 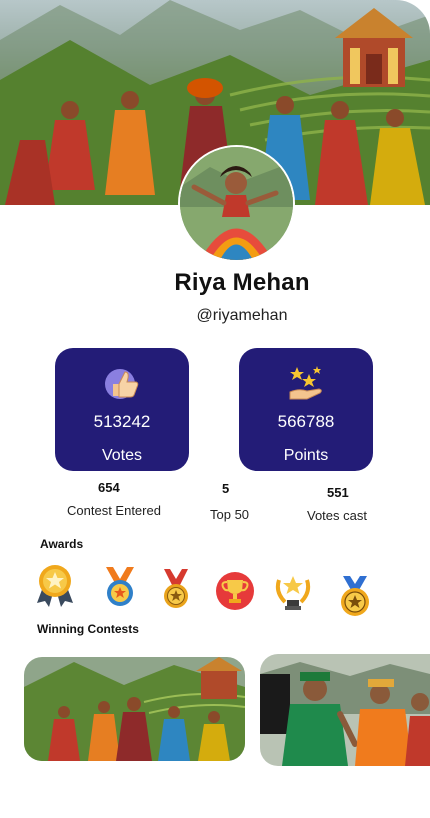 What do you see at coordinates (242, 282) in the screenshot?
I see `profile-name: Riya Mehan` at bounding box center [242, 282].